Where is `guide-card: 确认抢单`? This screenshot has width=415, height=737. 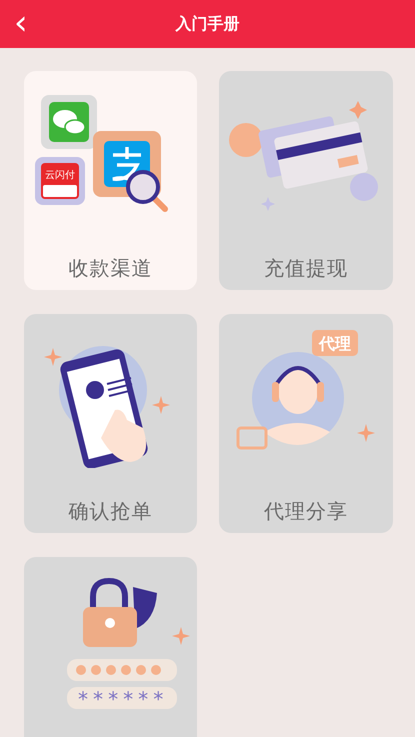 guide-card: 确认抢单 is located at coordinates (110, 423).